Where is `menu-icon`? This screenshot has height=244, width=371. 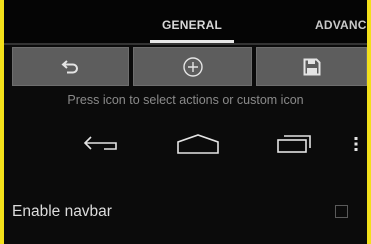
menu-icon is located at coordinates (356, 144).